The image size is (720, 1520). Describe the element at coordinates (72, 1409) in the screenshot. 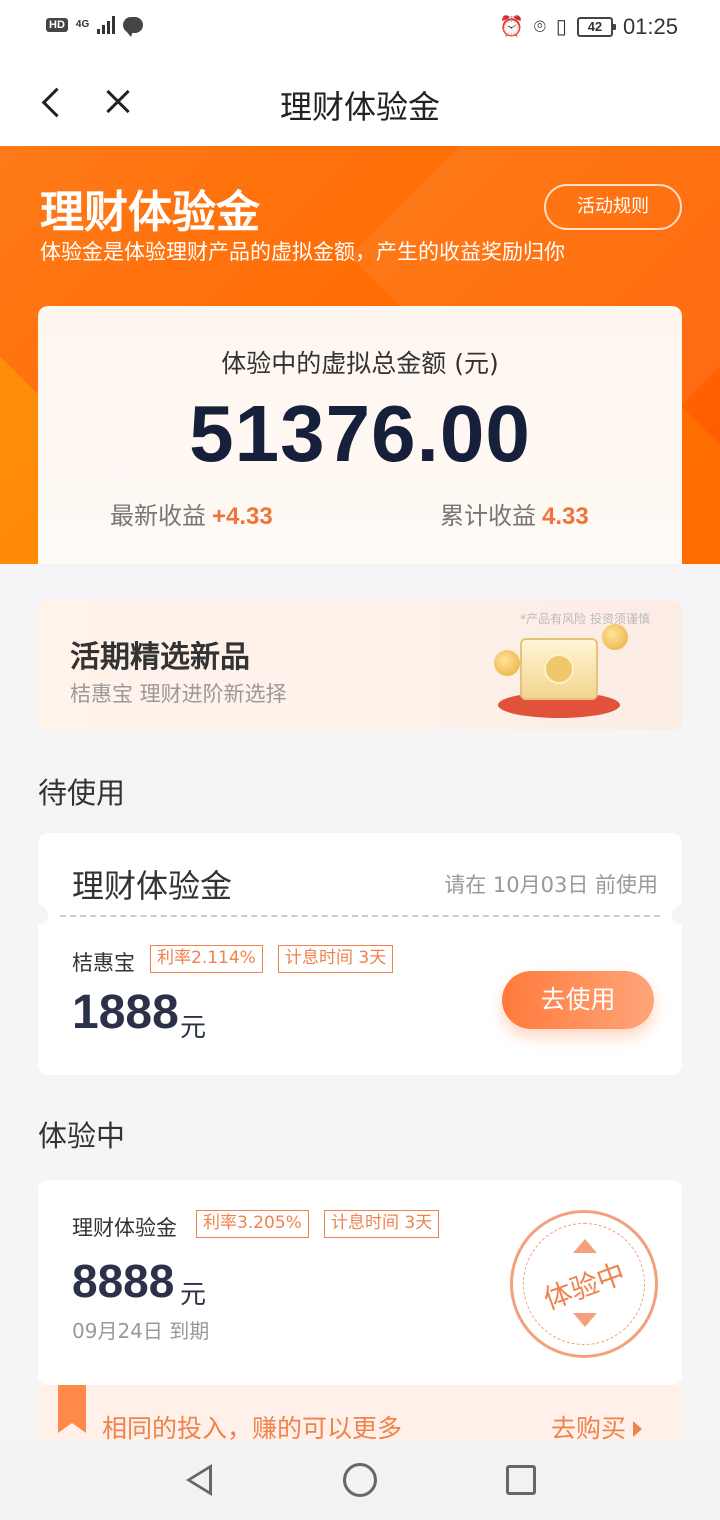

I see `bookmark-icon` at that location.